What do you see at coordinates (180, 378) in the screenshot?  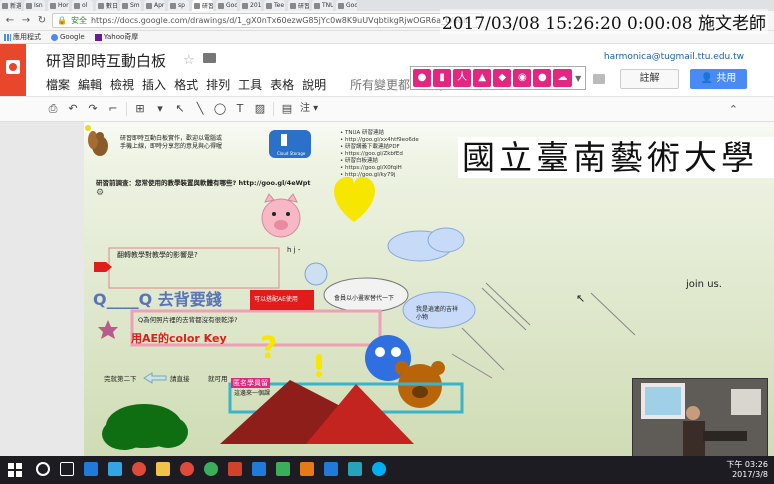 I see `arrow-text: 請直接` at bounding box center [180, 378].